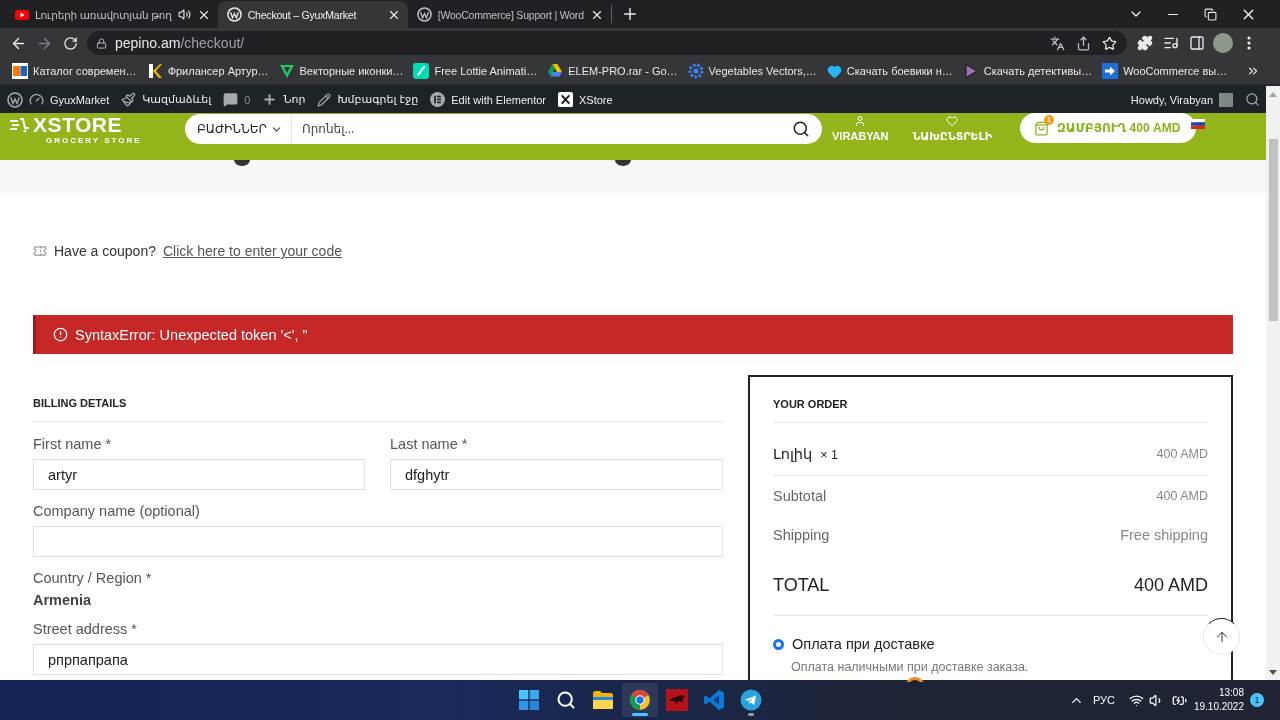 This screenshot has width=1280, height=720. Describe the element at coordinates (1273, 230) in the screenshot. I see `scrollbar-thumb` at that location.